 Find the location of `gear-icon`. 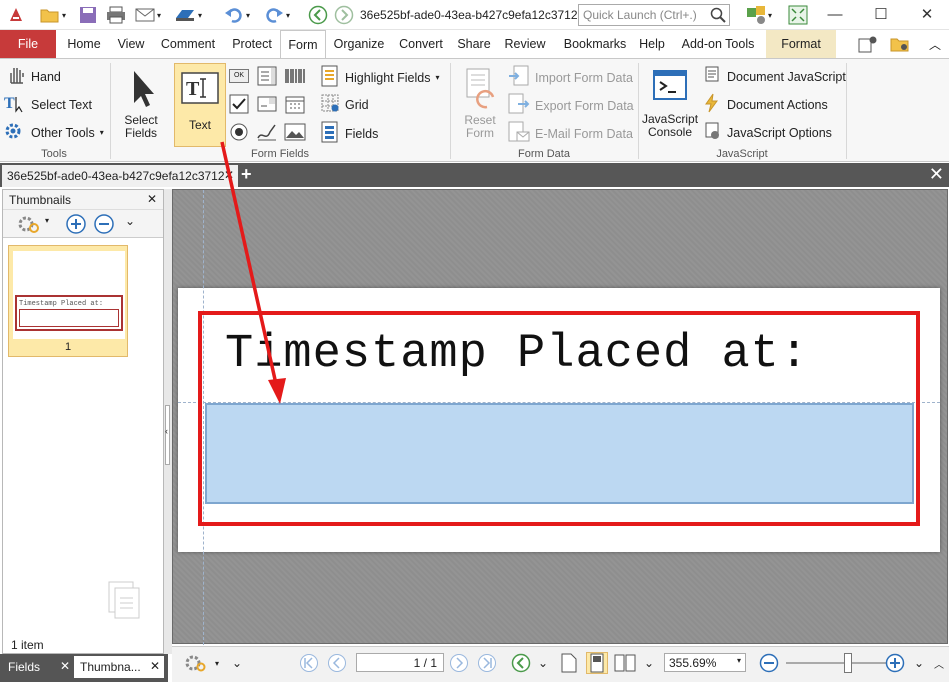

gear-icon is located at coordinates (195, 663).